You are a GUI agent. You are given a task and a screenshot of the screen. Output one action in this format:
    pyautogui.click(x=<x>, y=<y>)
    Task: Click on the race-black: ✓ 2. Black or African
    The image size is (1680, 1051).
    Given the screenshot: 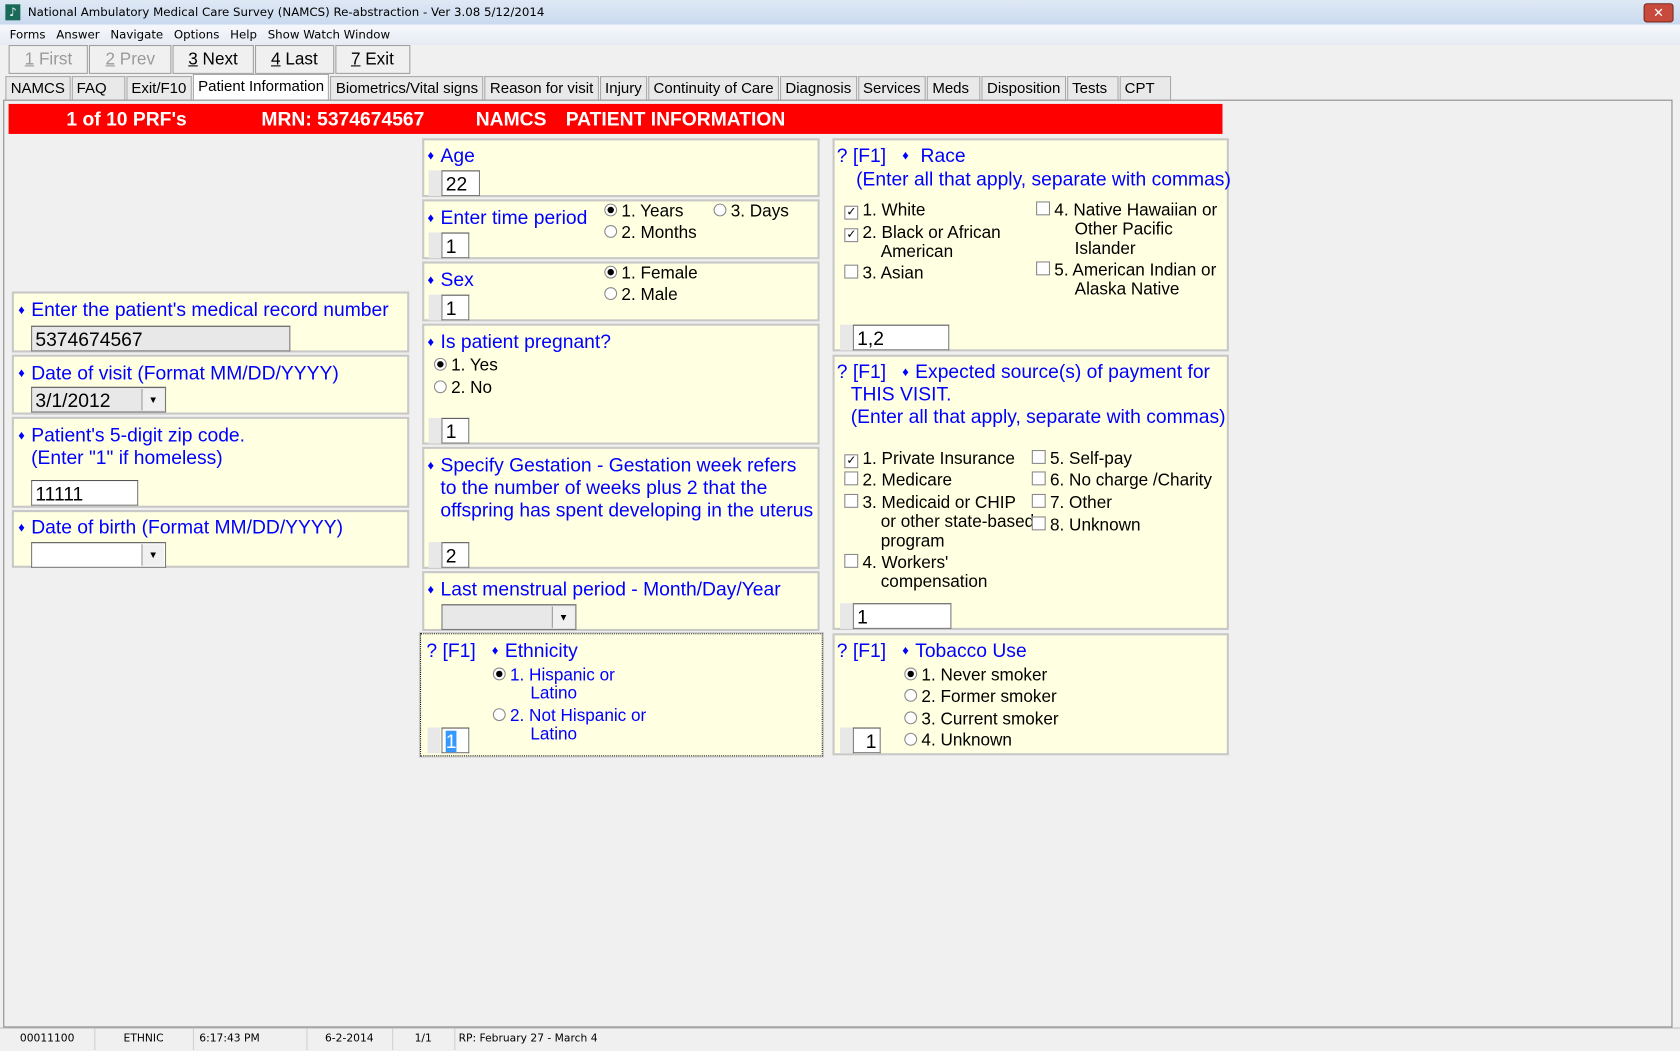 What is the action you would take?
    pyautogui.click(x=922, y=233)
    